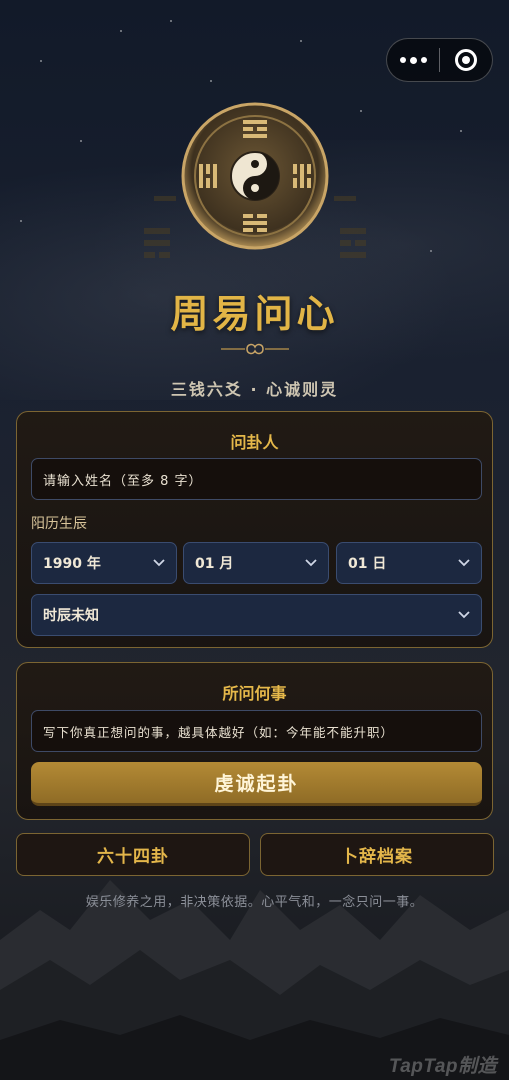 Image resolution: width=509 pixels, height=1080 pixels. I want to click on month-select-value: 01 月, so click(214, 564).